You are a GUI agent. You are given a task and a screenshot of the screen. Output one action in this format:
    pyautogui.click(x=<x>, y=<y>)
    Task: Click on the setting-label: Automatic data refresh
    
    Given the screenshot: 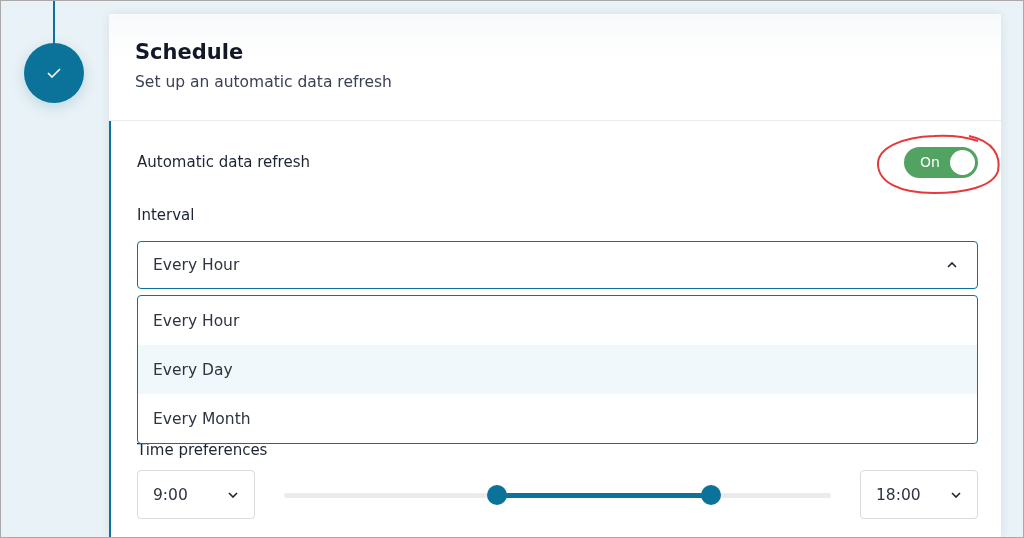 What is the action you would take?
    pyautogui.click(x=223, y=162)
    